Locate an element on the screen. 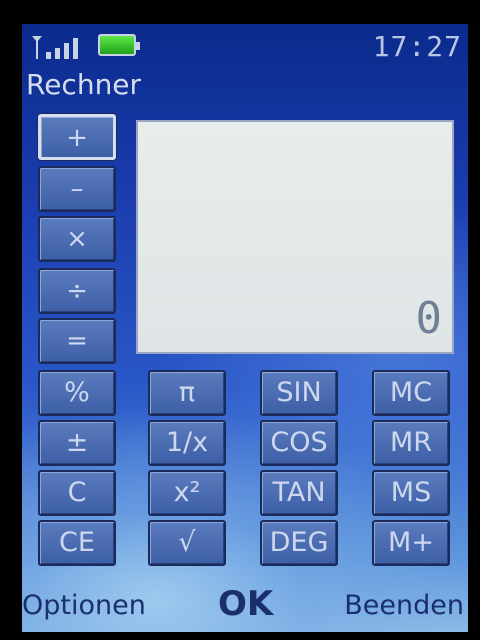 This screenshot has height=640, width=480. softkey-bar: Optionen OK Beenden is located at coordinates (245, 607).